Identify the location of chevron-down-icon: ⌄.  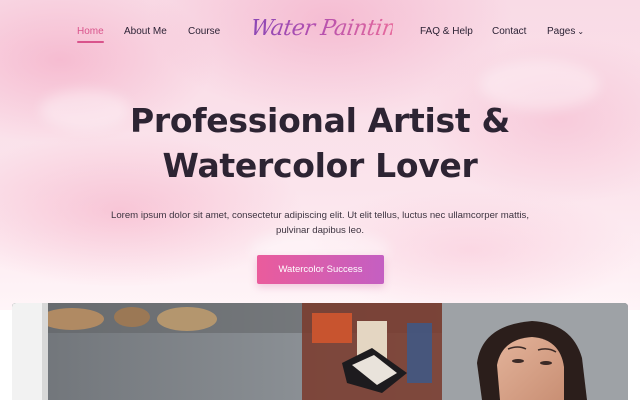
(581, 31).